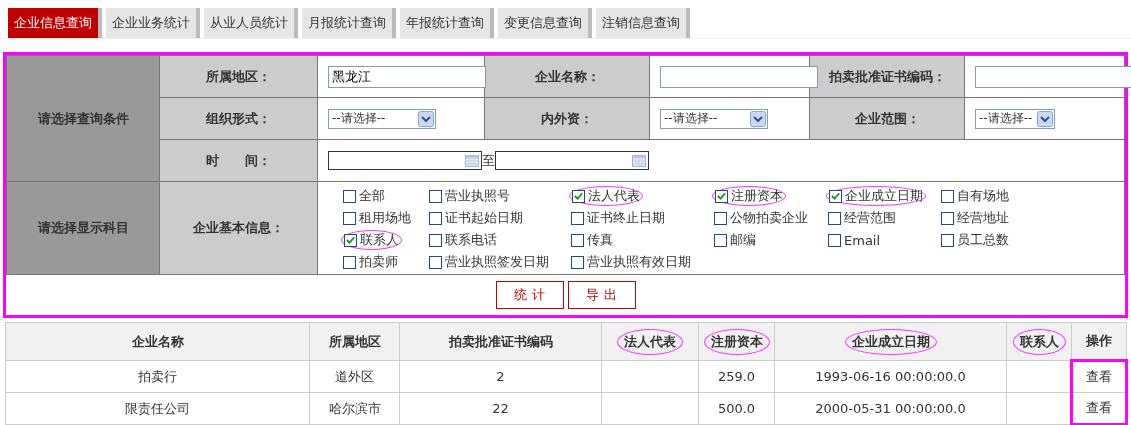 The width and height of the screenshot is (1131, 425). Describe the element at coordinates (349, 23) in the screenshot. I see `tab: 月报统计查询` at that location.